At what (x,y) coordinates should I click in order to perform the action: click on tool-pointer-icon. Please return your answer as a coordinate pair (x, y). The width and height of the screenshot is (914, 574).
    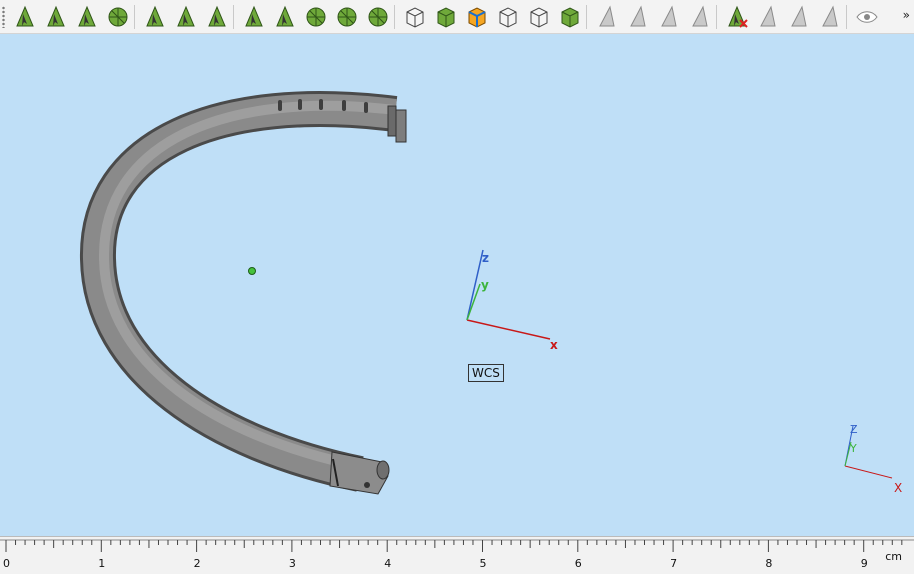
    Looking at the image, I should click on (607, 16).